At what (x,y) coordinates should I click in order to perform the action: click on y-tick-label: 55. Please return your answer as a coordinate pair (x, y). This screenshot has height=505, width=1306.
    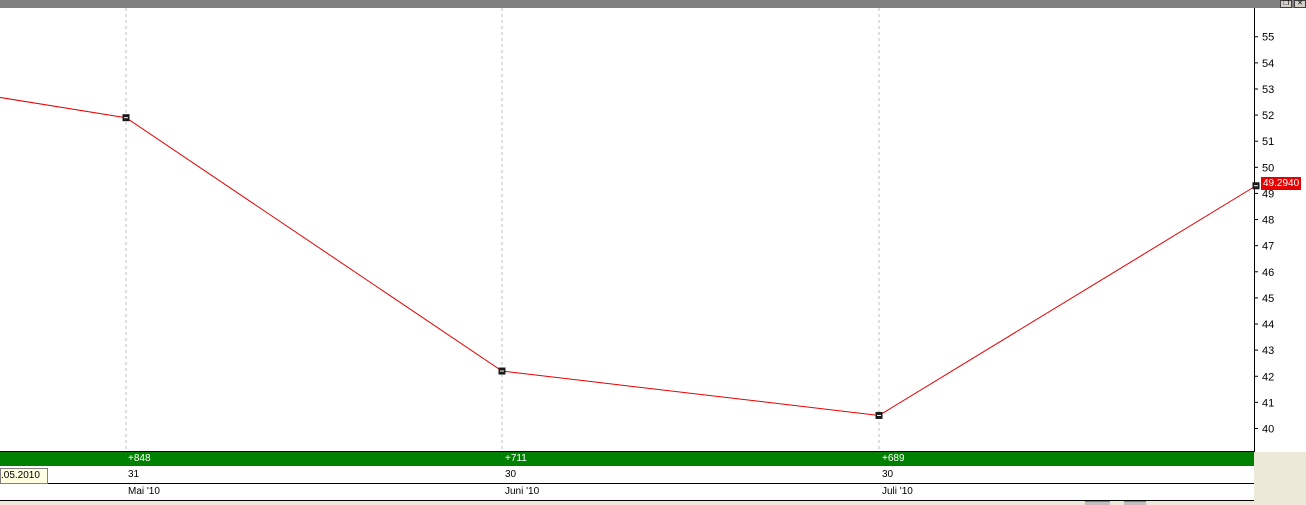
    Looking at the image, I should click on (1268, 38).